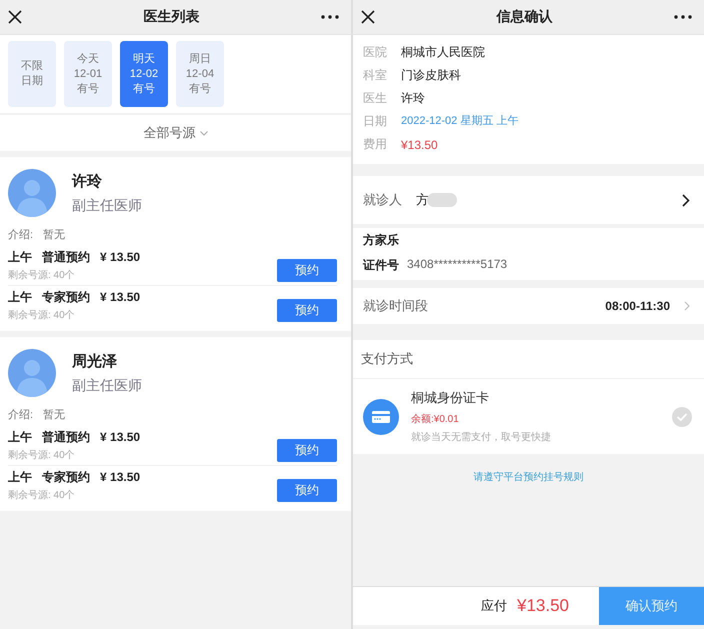 The image size is (704, 629). I want to click on info-value: 门诊皮肤科, so click(431, 75).